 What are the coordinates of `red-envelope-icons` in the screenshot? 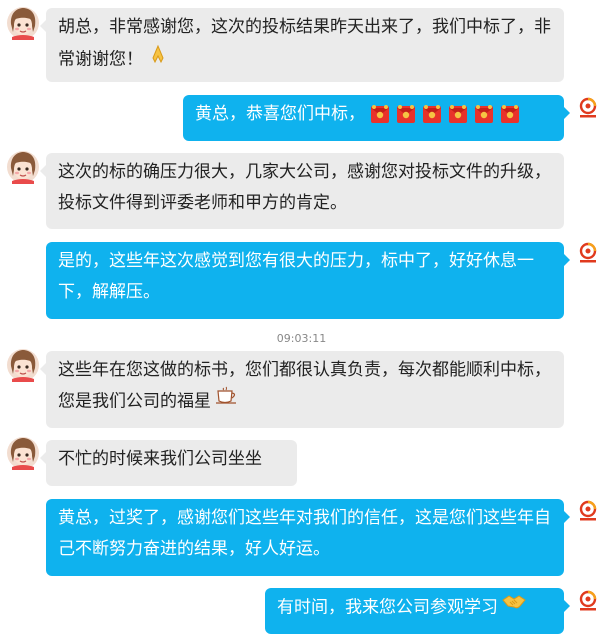 It's located at (443, 114).